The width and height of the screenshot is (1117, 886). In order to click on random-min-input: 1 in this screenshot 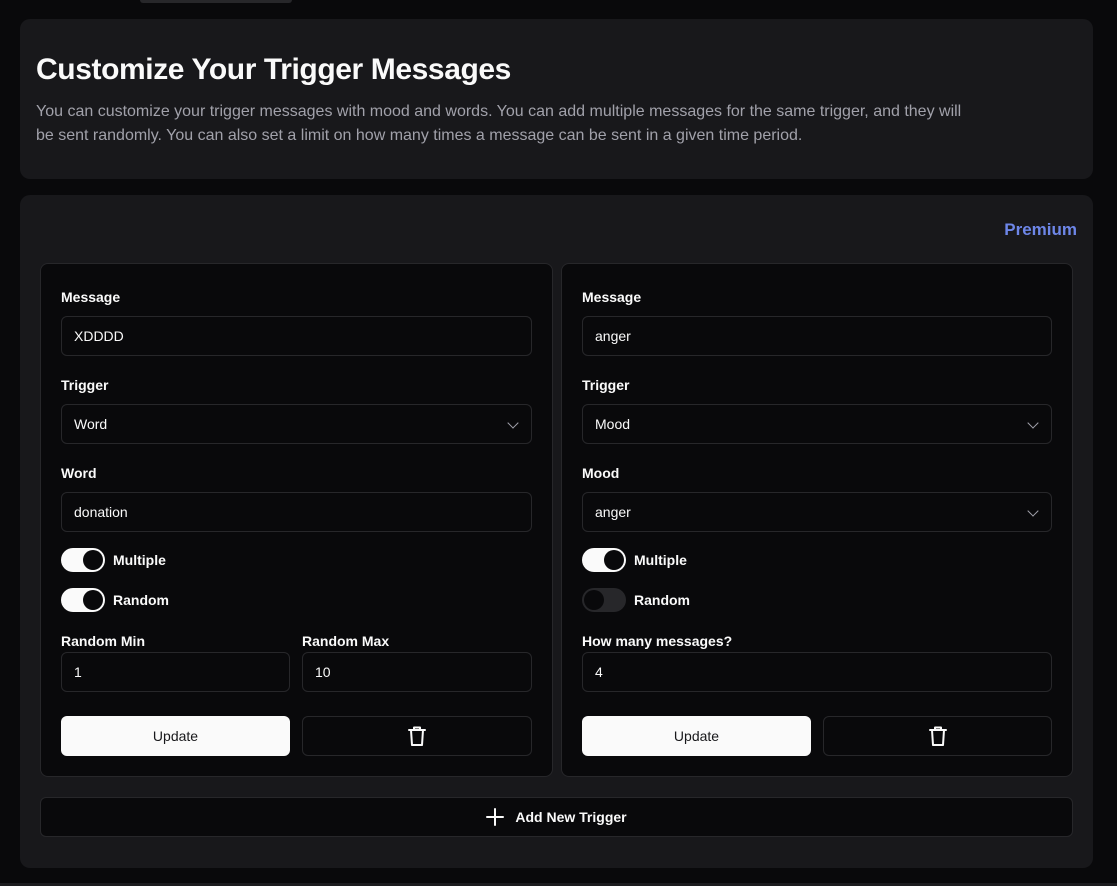, I will do `click(175, 672)`.